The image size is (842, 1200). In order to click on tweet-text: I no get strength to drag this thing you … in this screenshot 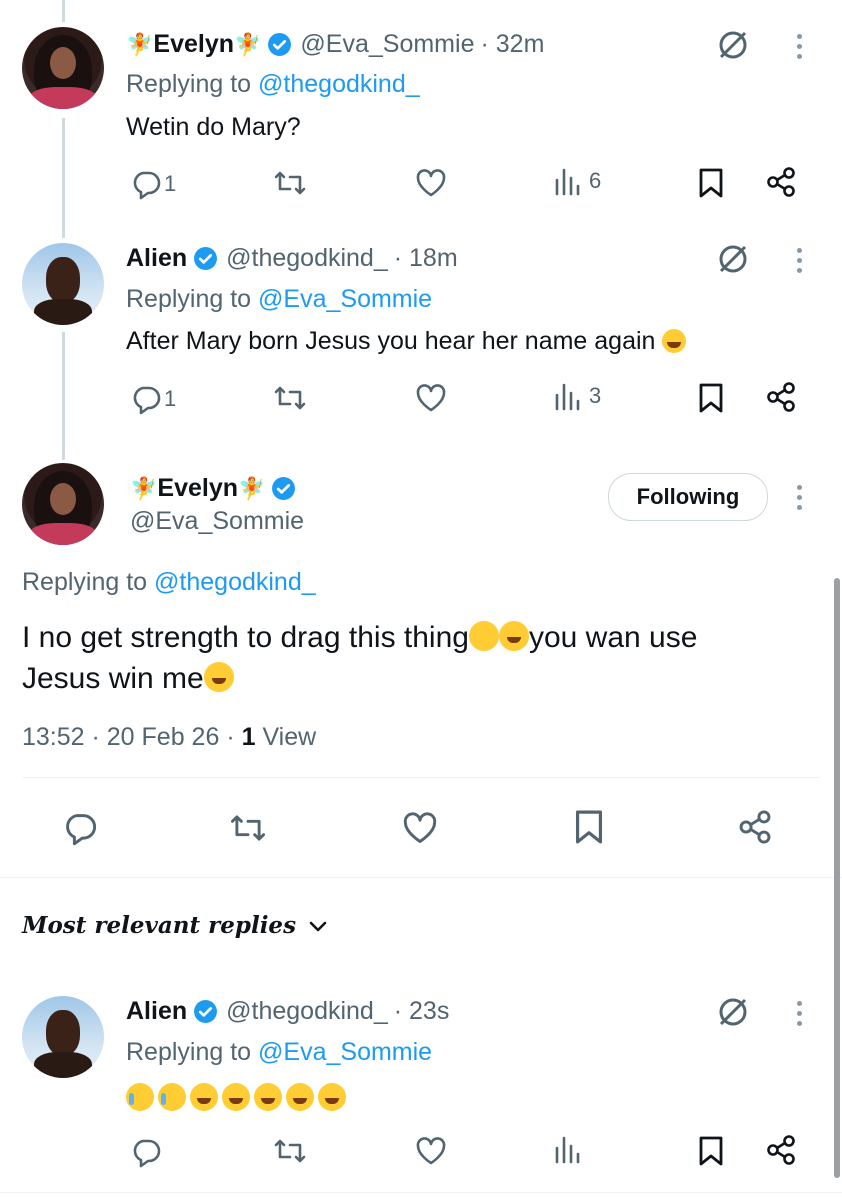, I will do `click(360, 658)`.